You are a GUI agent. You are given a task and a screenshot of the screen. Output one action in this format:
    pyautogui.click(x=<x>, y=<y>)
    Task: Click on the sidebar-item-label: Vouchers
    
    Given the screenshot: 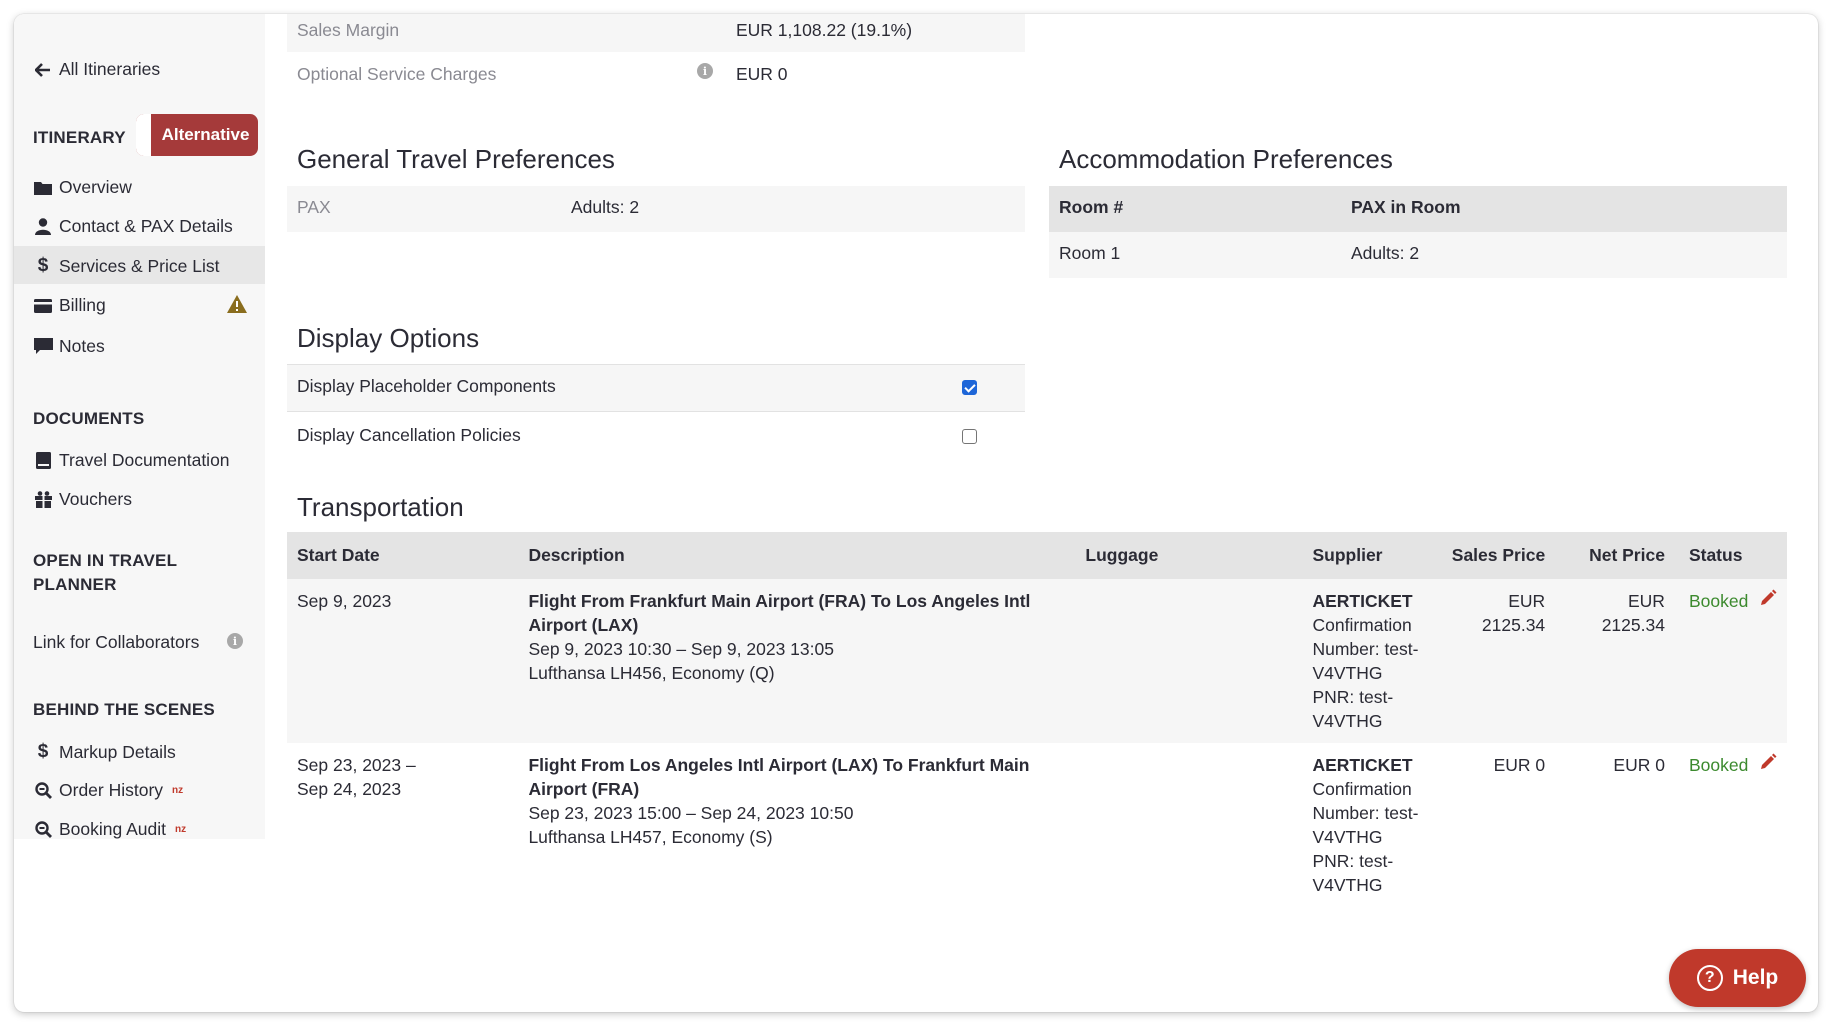 What is the action you would take?
    pyautogui.click(x=95, y=499)
    